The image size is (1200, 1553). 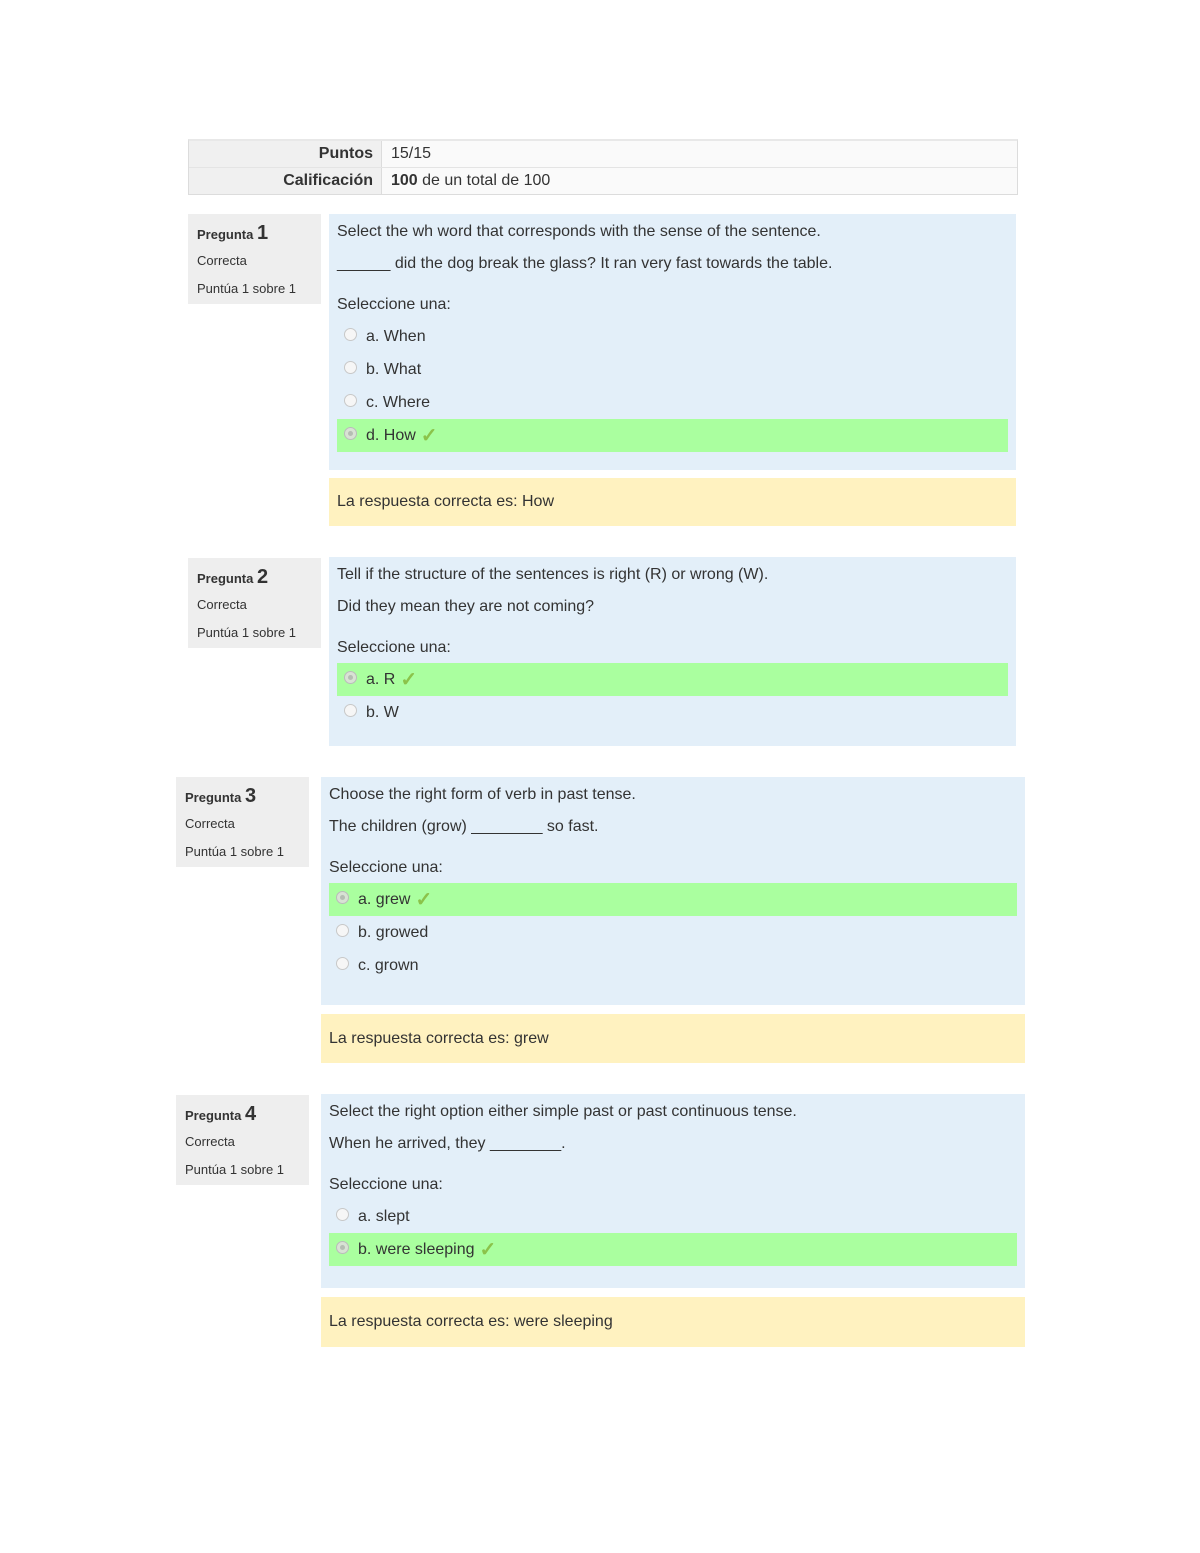 What do you see at coordinates (404, 180) in the screenshot?
I see `grade-score: 100` at bounding box center [404, 180].